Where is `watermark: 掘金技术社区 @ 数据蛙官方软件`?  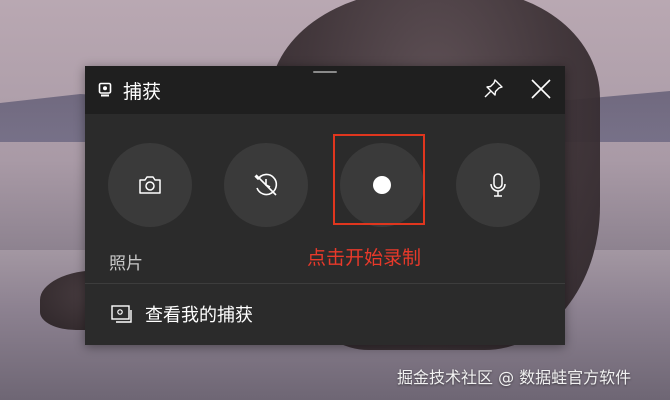
watermark: 掘金技术社区 @ 数据蛙官方软件 is located at coordinates (514, 377).